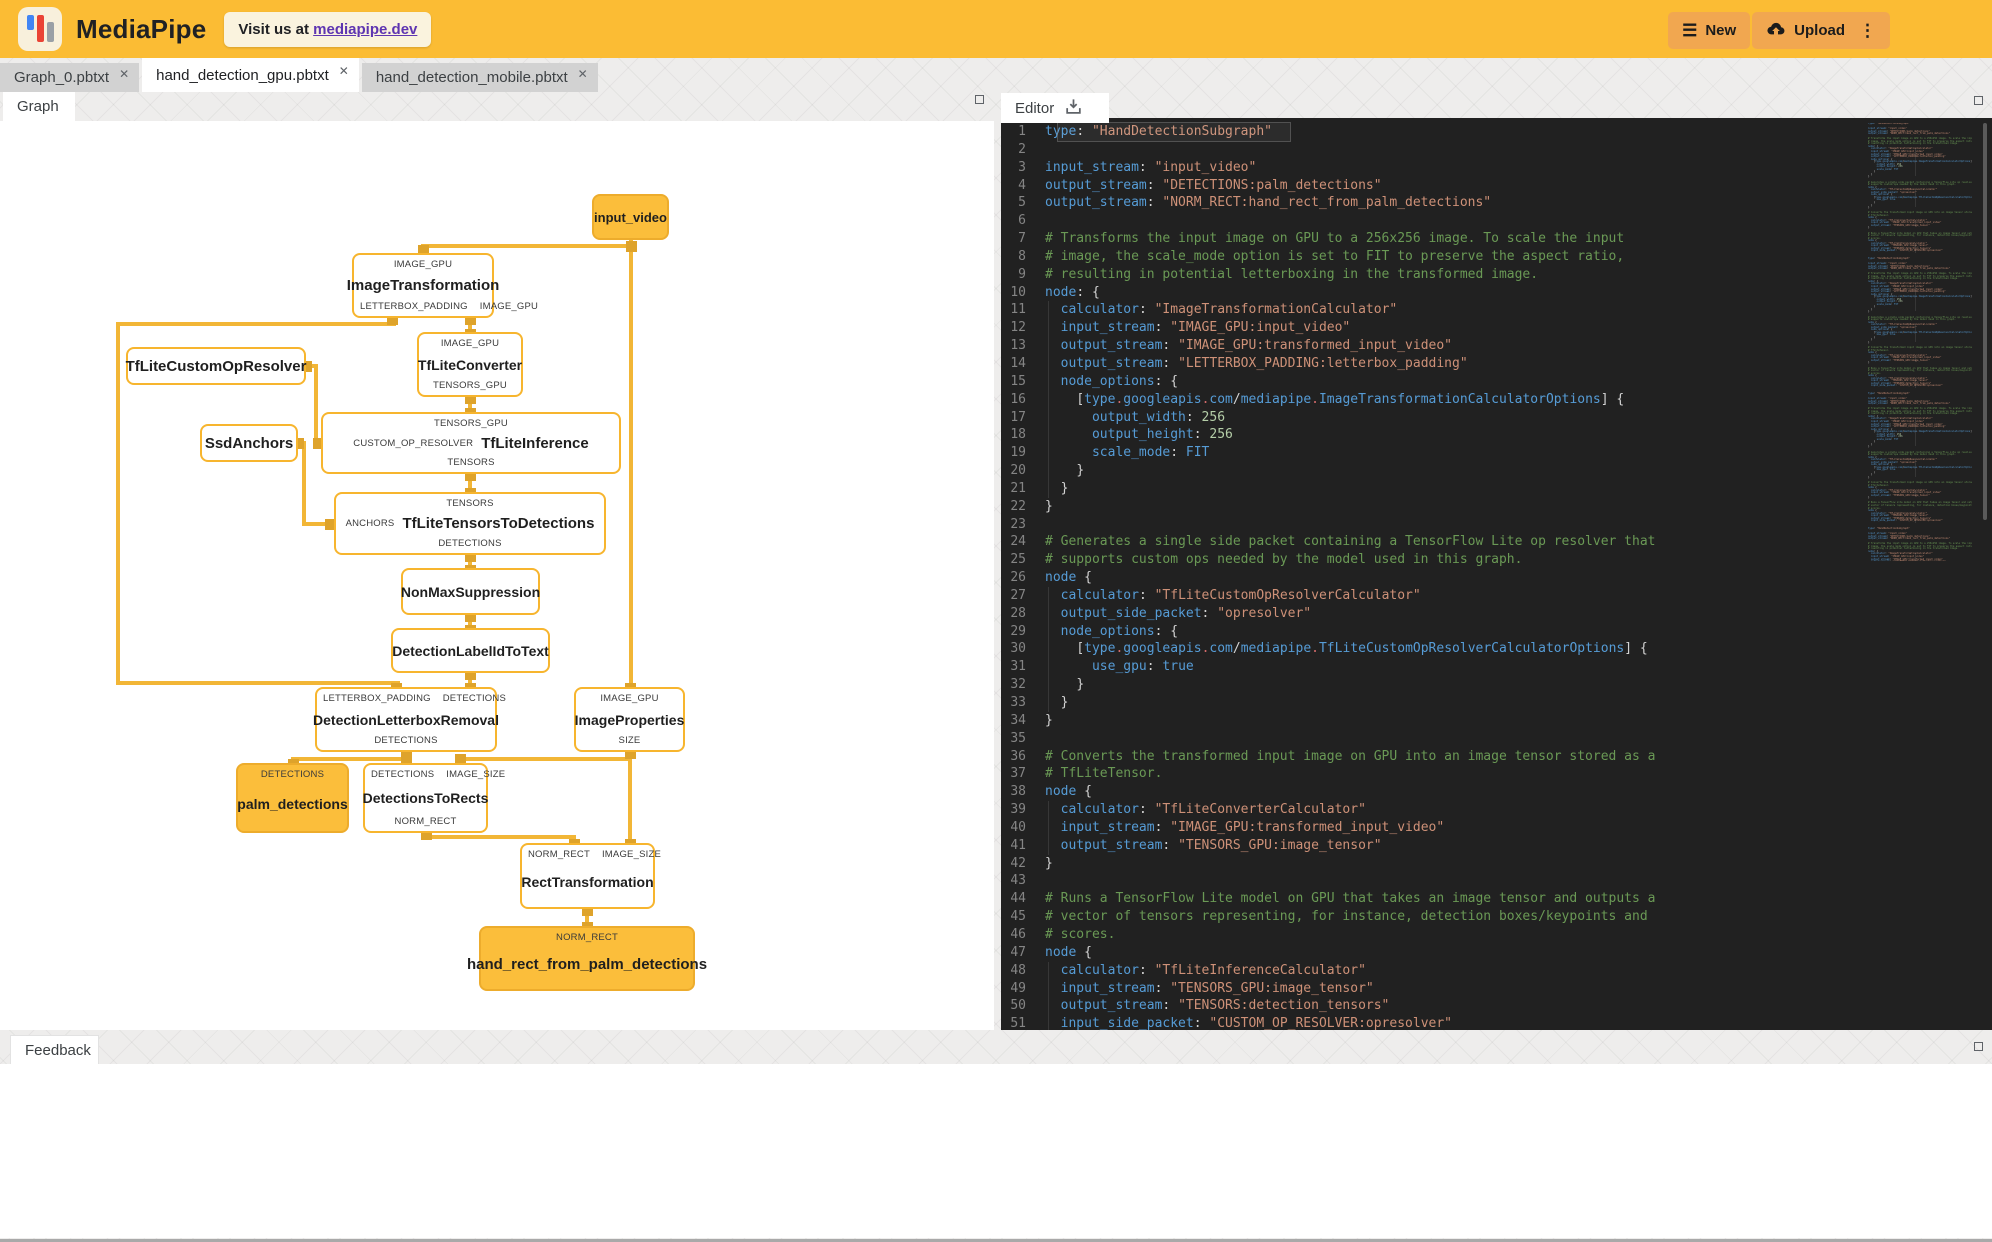  Describe the element at coordinates (54, 1049) in the screenshot. I see `tab-feedback: Feedback` at that location.